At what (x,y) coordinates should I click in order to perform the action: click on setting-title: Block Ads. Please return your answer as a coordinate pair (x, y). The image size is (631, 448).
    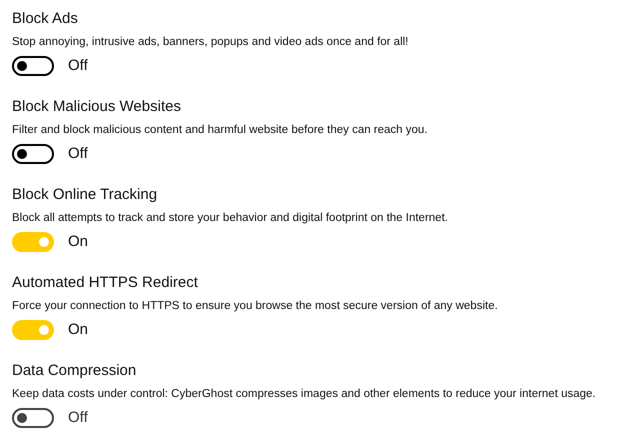
    Looking at the image, I should click on (45, 19).